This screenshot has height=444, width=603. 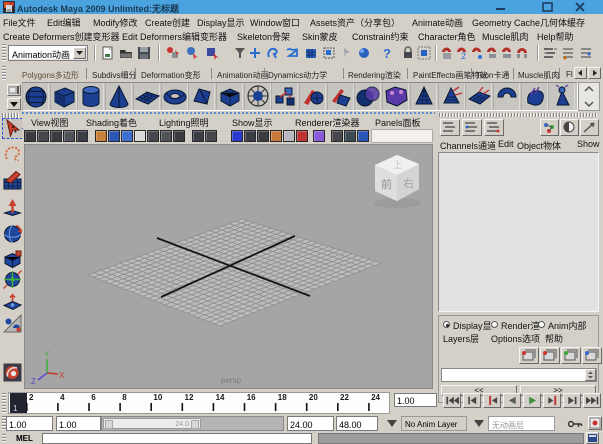 What do you see at coordinates (397, 165) in the screenshot?
I see `svg-text: 上` at bounding box center [397, 165].